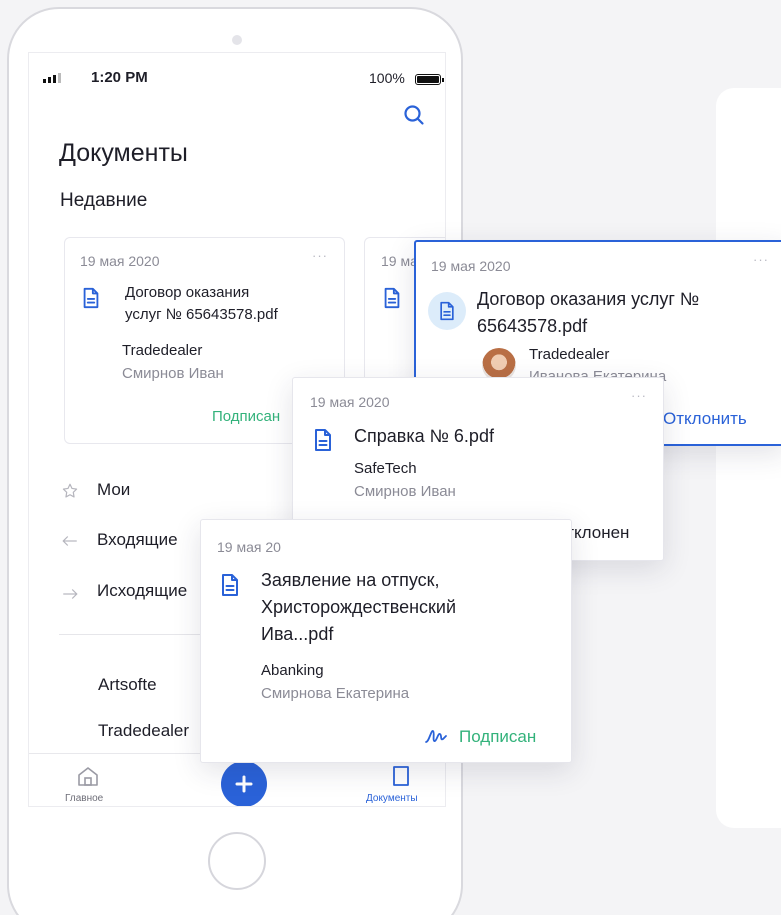  What do you see at coordinates (104, 200) in the screenshot?
I see `section-title: Недавние` at bounding box center [104, 200].